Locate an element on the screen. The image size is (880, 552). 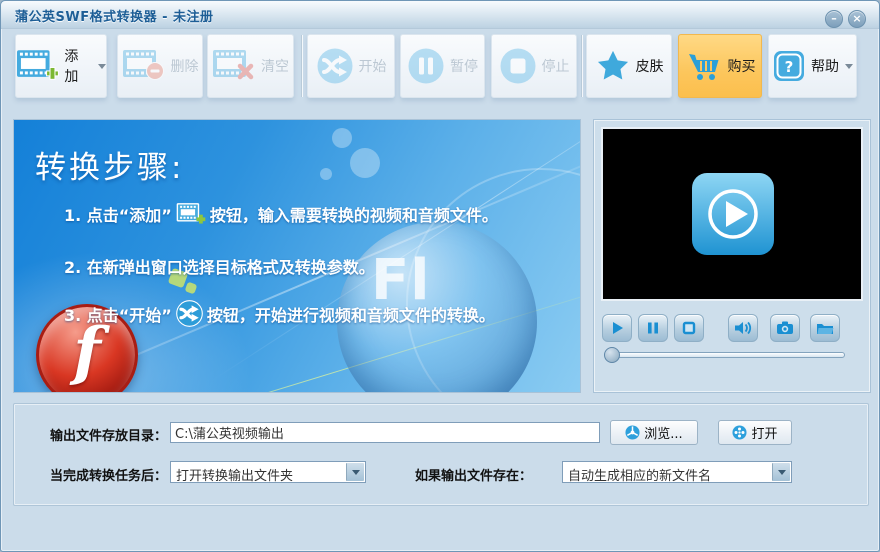
stop-button: 停止 is located at coordinates (534, 66).